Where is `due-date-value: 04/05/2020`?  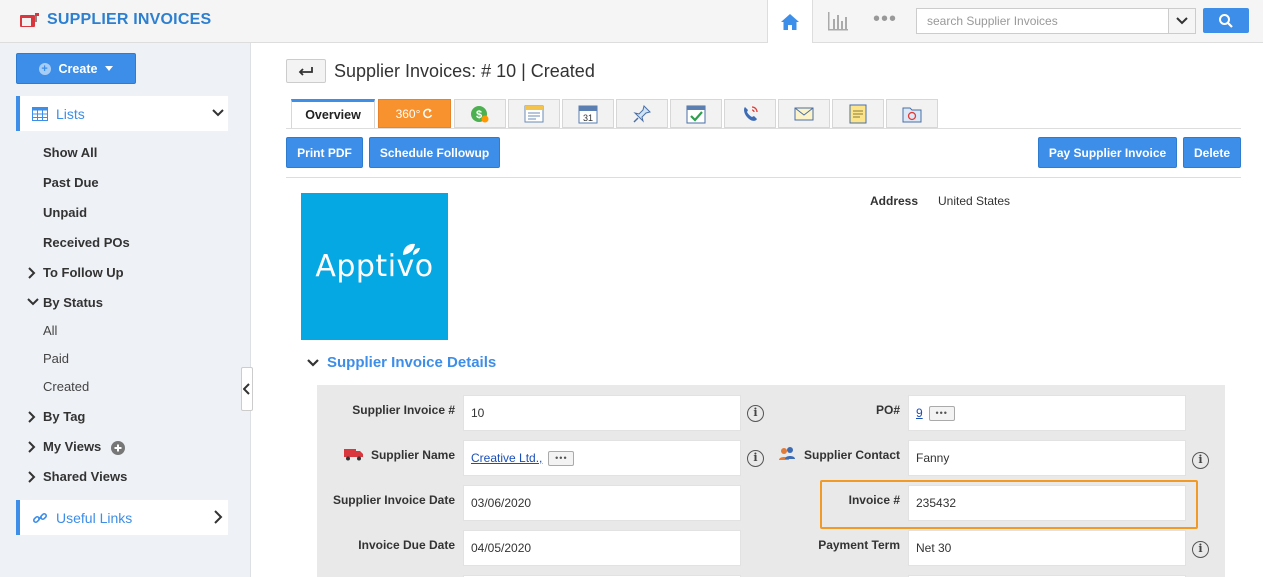
due-date-value: 04/05/2020 is located at coordinates (501, 548).